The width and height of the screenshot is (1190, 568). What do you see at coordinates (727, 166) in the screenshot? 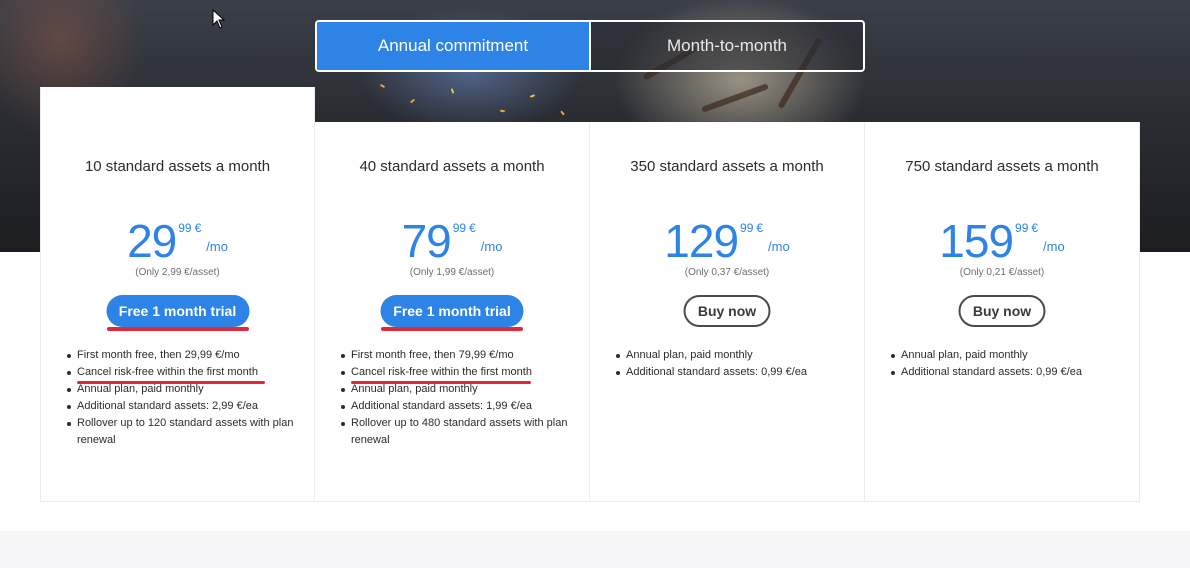
I see `plan-title: 350 standard assets a month` at bounding box center [727, 166].